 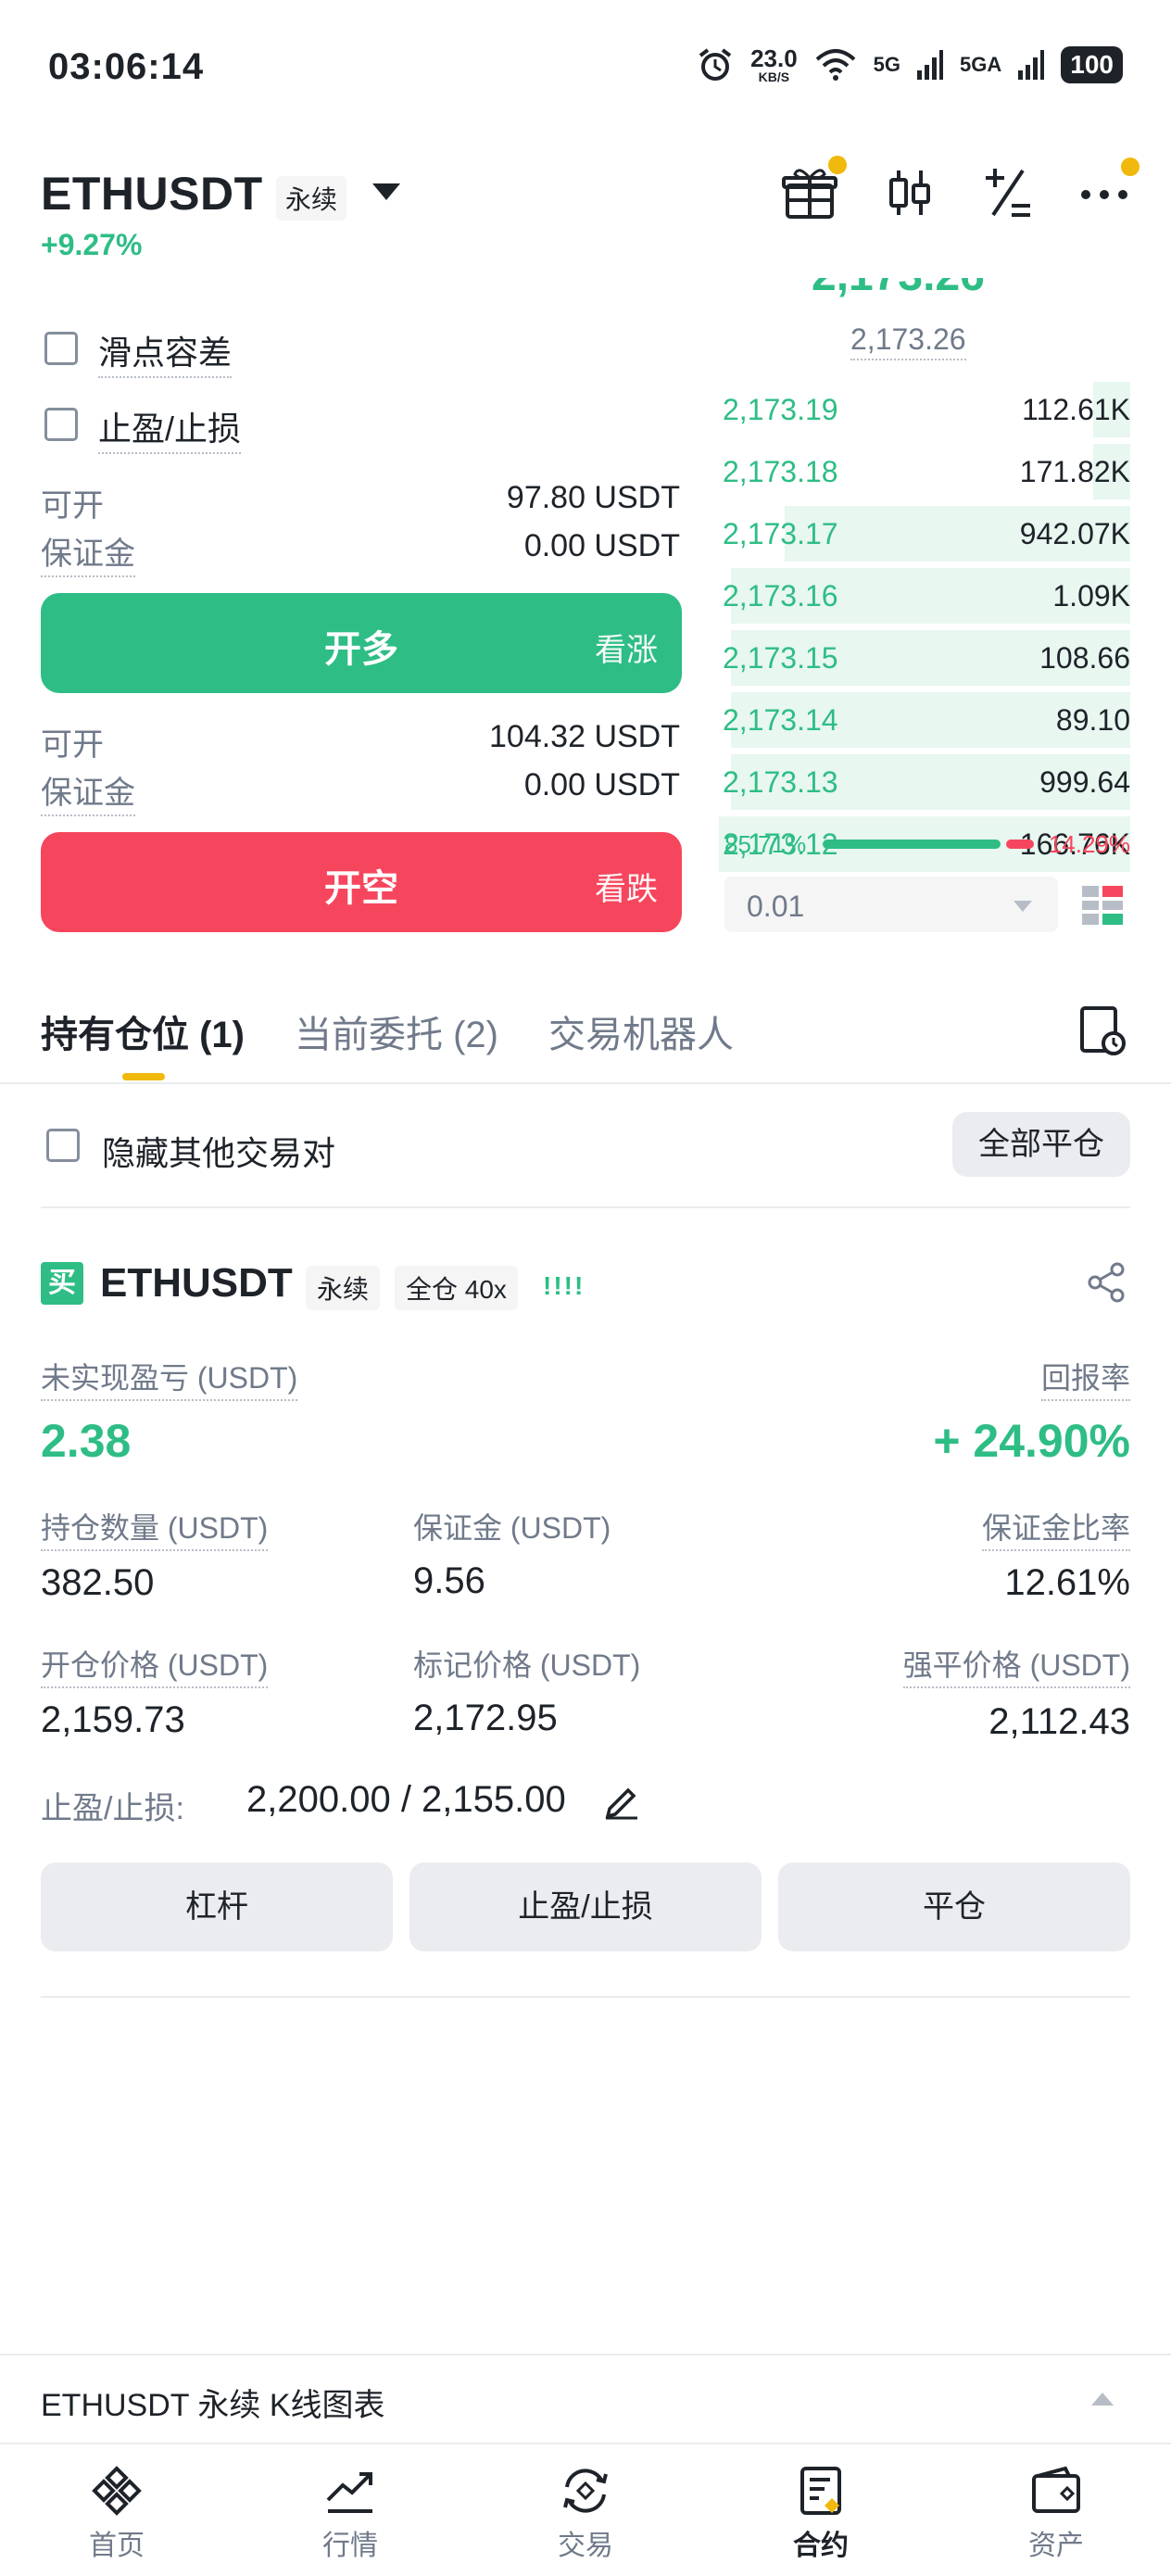 What do you see at coordinates (1093, 720) in the screenshot?
I see `bid-qty: 89.10` at bounding box center [1093, 720].